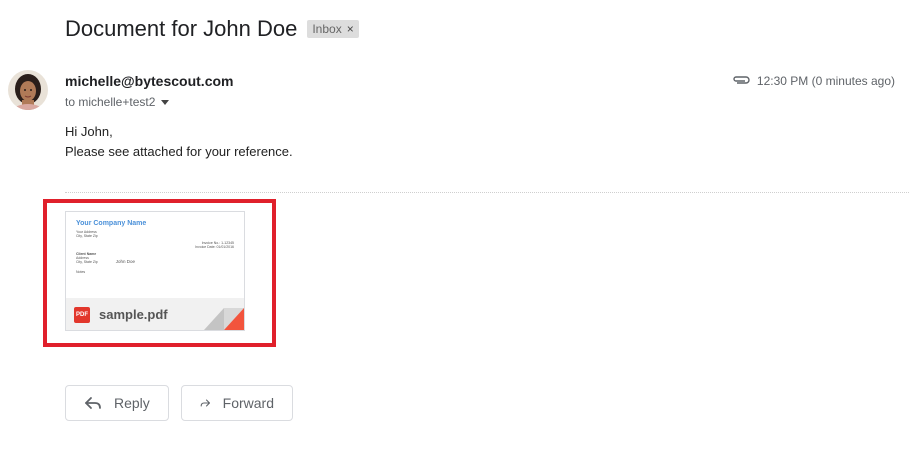 The height and width of the screenshot is (453, 909). I want to click on timestamp: 12:30 PM (0 minutes ago), so click(825, 81).